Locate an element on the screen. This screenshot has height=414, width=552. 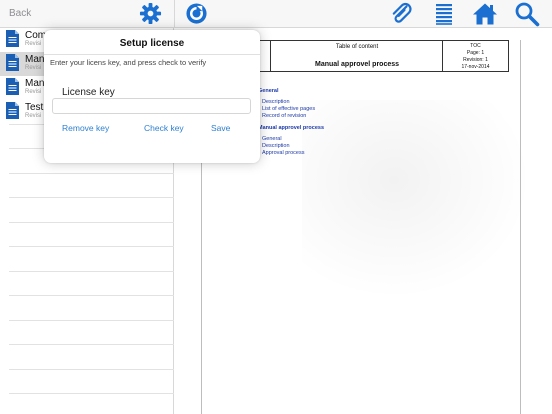
dialog-title: Setup license is located at coordinates (152, 43).